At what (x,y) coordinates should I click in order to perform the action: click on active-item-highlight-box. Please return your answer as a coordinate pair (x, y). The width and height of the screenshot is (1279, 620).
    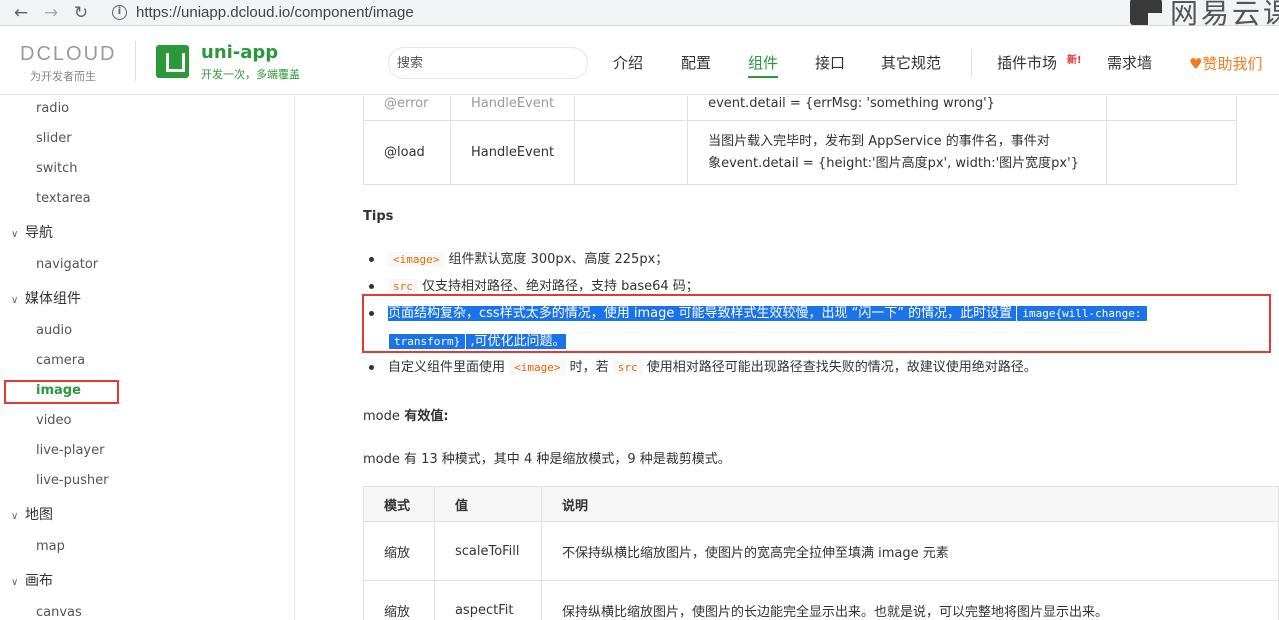
    Looking at the image, I should click on (61, 392).